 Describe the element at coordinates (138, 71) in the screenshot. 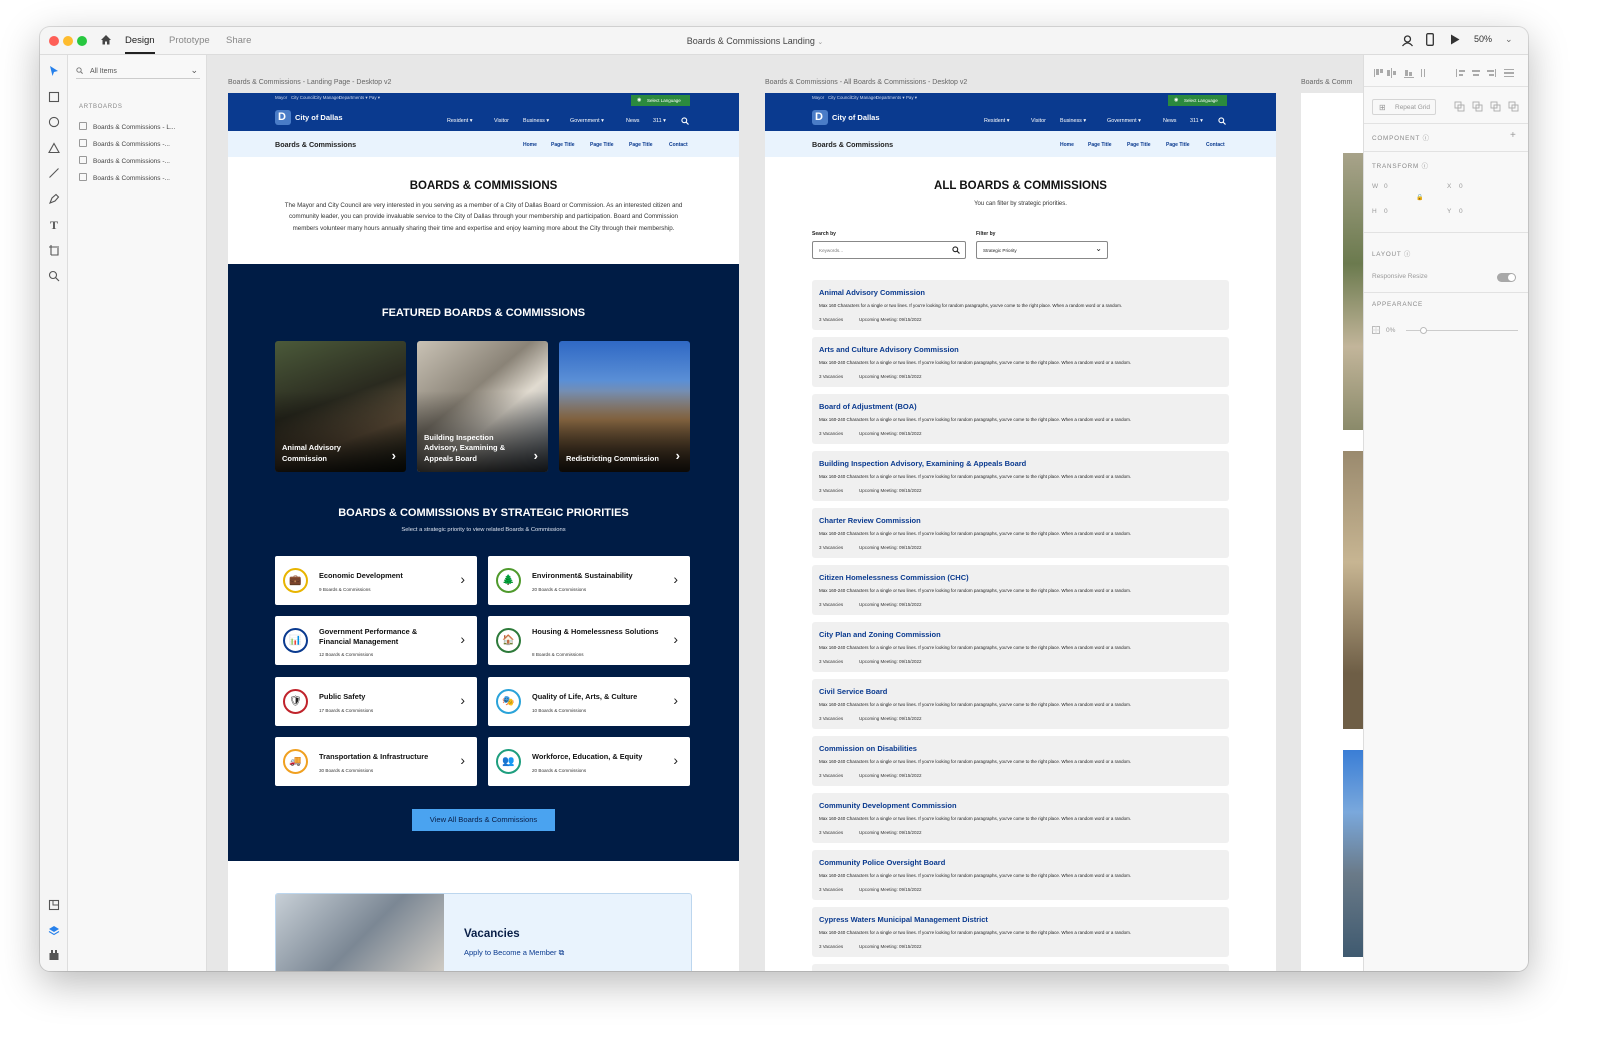

I see `layers-search: All Items ⌄` at that location.